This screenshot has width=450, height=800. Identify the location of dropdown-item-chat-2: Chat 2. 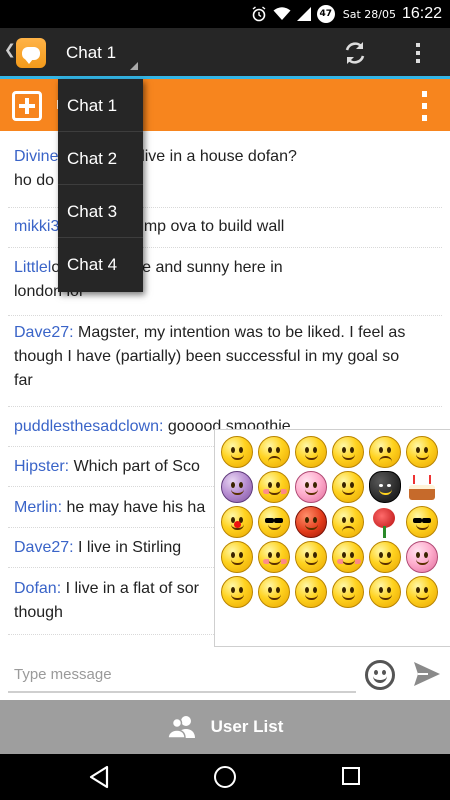
(100, 158).